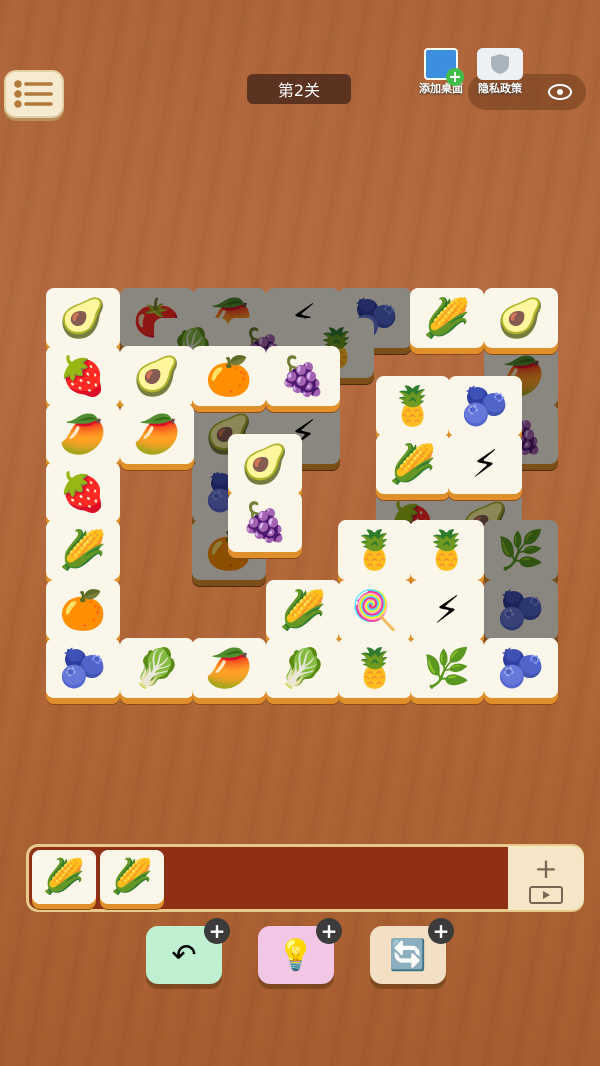  Describe the element at coordinates (296, 955) in the screenshot. I see `hint-icon: 💡` at that location.